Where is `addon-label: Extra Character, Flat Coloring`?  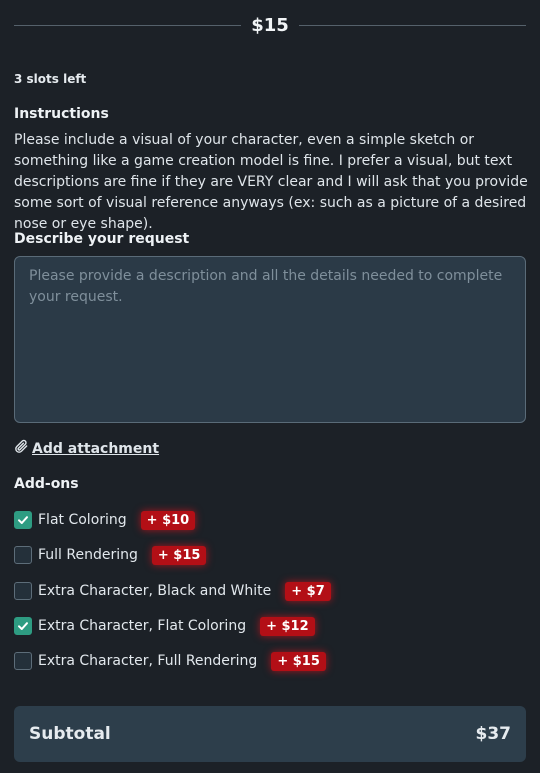 addon-label: Extra Character, Flat Coloring is located at coordinates (142, 626).